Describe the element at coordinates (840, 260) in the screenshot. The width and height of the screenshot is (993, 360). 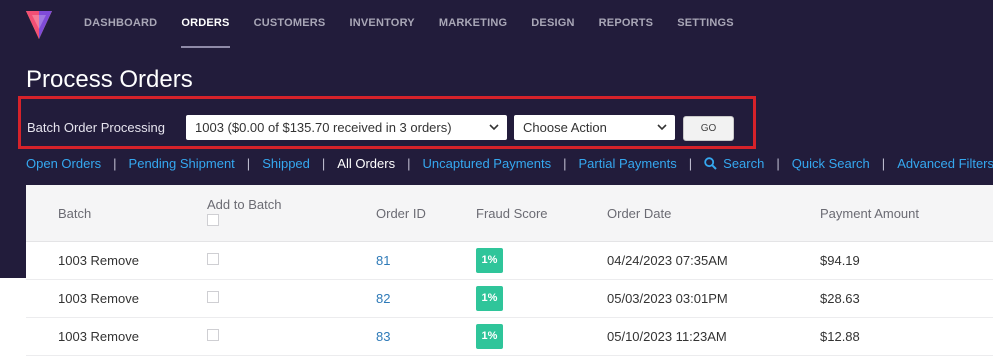
I see `payment-amount-cell: $94.19` at that location.